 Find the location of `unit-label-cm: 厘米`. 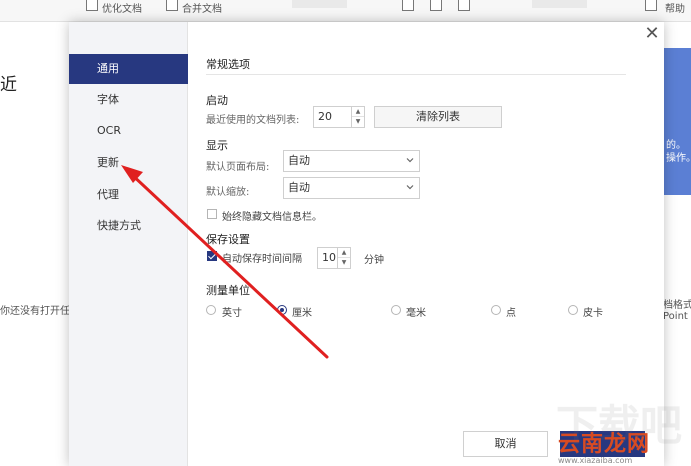

unit-label-cm: 厘米 is located at coordinates (302, 313).